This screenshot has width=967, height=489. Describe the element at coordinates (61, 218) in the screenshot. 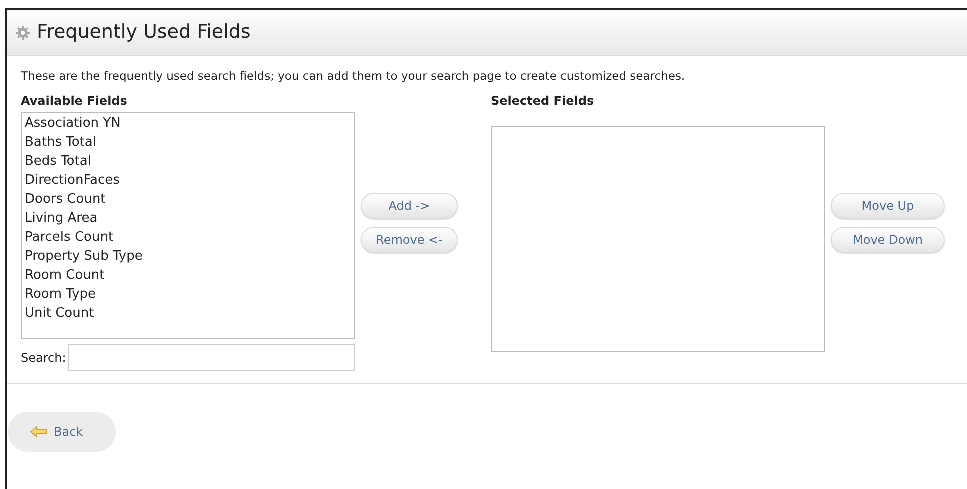

I see `field-option: Living Area` at that location.